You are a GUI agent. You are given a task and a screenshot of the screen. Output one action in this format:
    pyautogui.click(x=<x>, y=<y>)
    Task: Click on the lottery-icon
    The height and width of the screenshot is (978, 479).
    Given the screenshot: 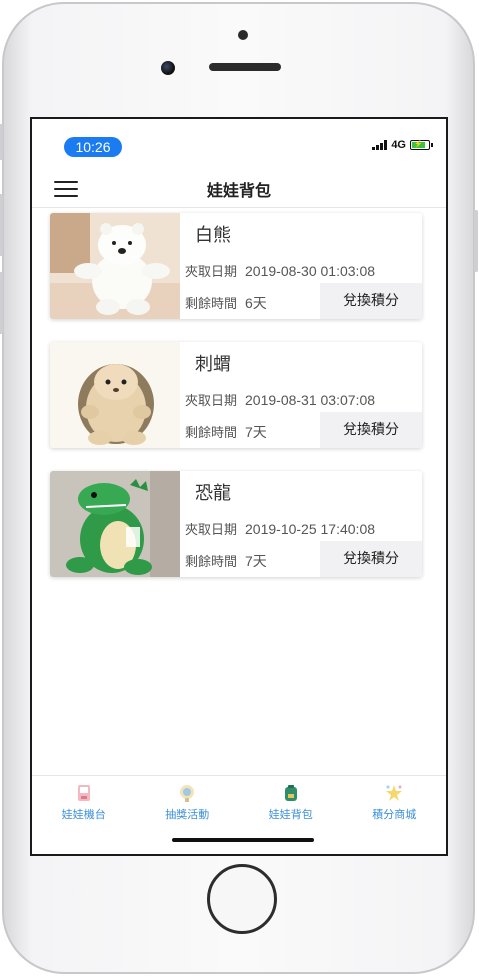 What is the action you would take?
    pyautogui.click(x=187, y=793)
    